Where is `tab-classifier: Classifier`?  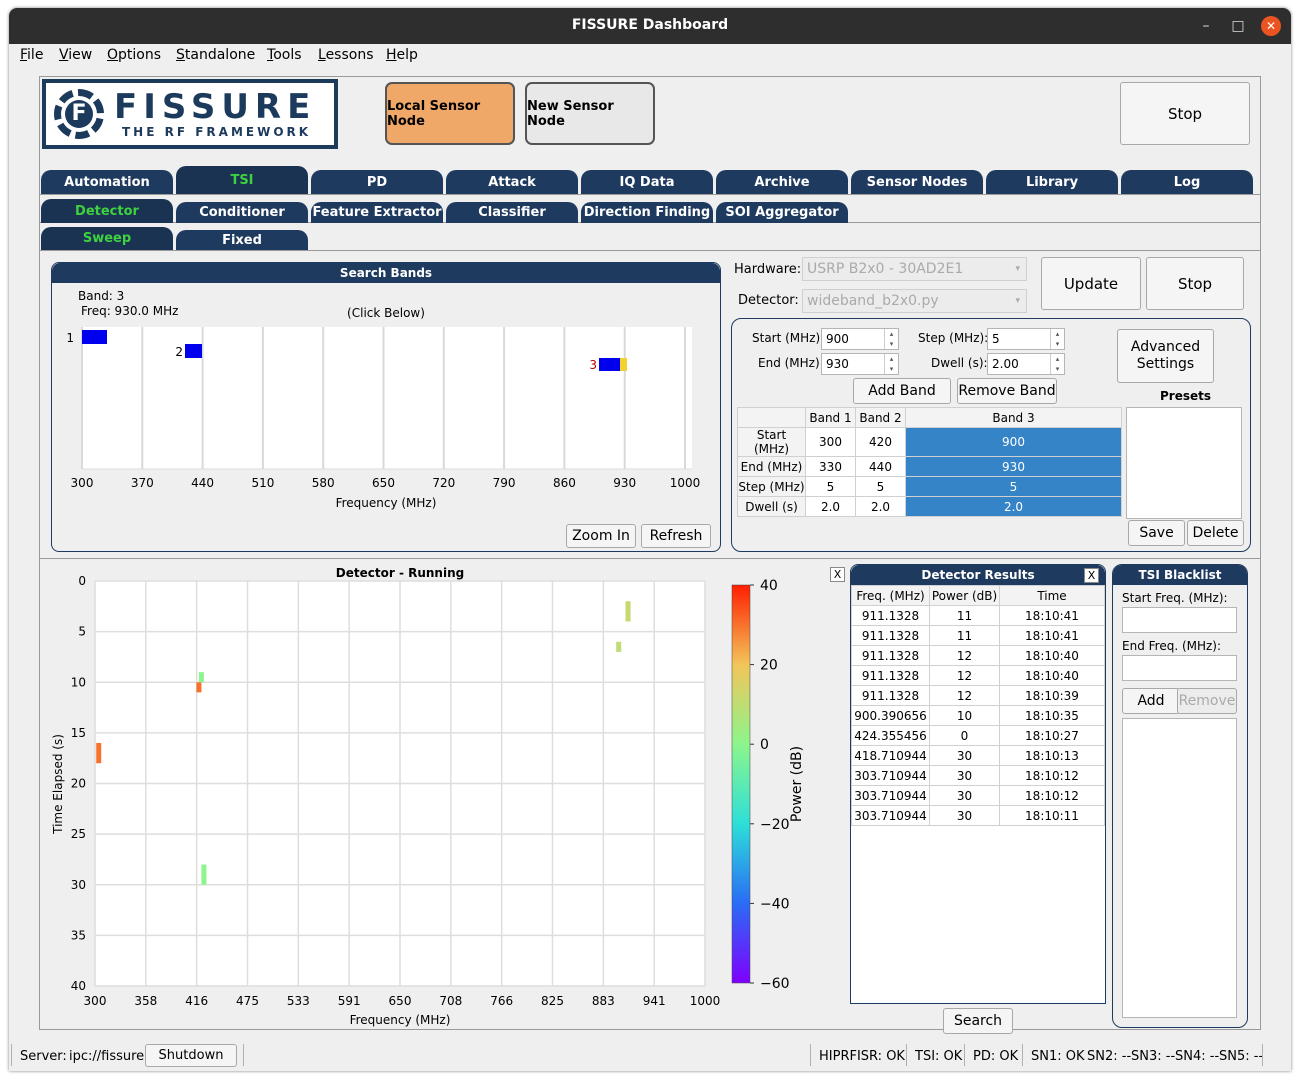 tab-classifier: Classifier is located at coordinates (512, 212).